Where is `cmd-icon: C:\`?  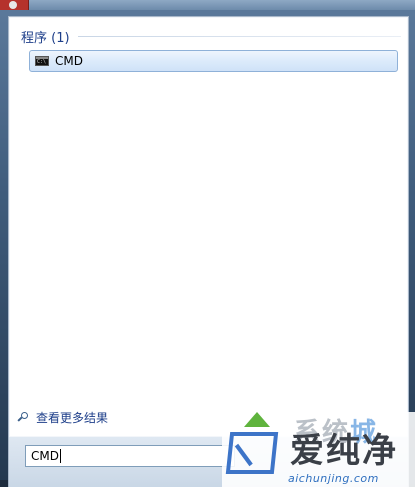 cmd-icon: C:\ is located at coordinates (42, 61).